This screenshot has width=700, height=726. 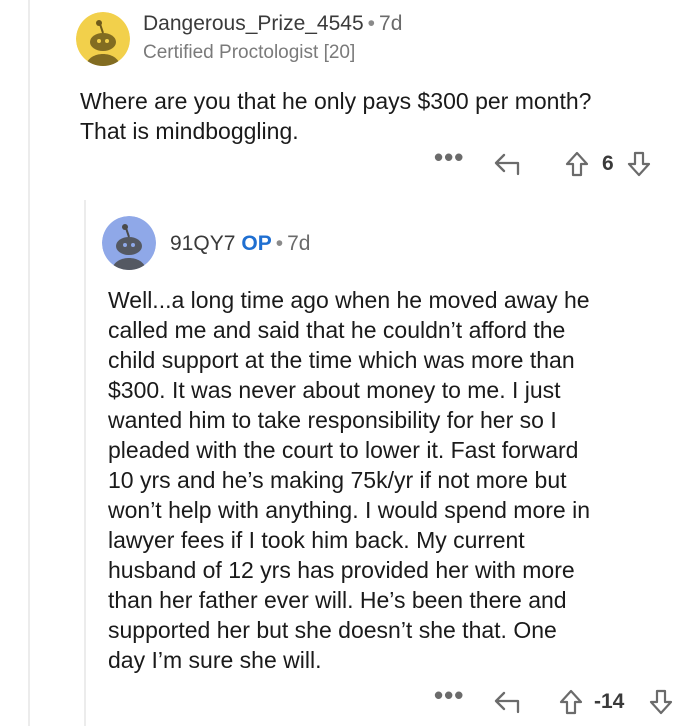 I want to click on user-flair: Certified Proctologist [20], so click(x=249, y=52).